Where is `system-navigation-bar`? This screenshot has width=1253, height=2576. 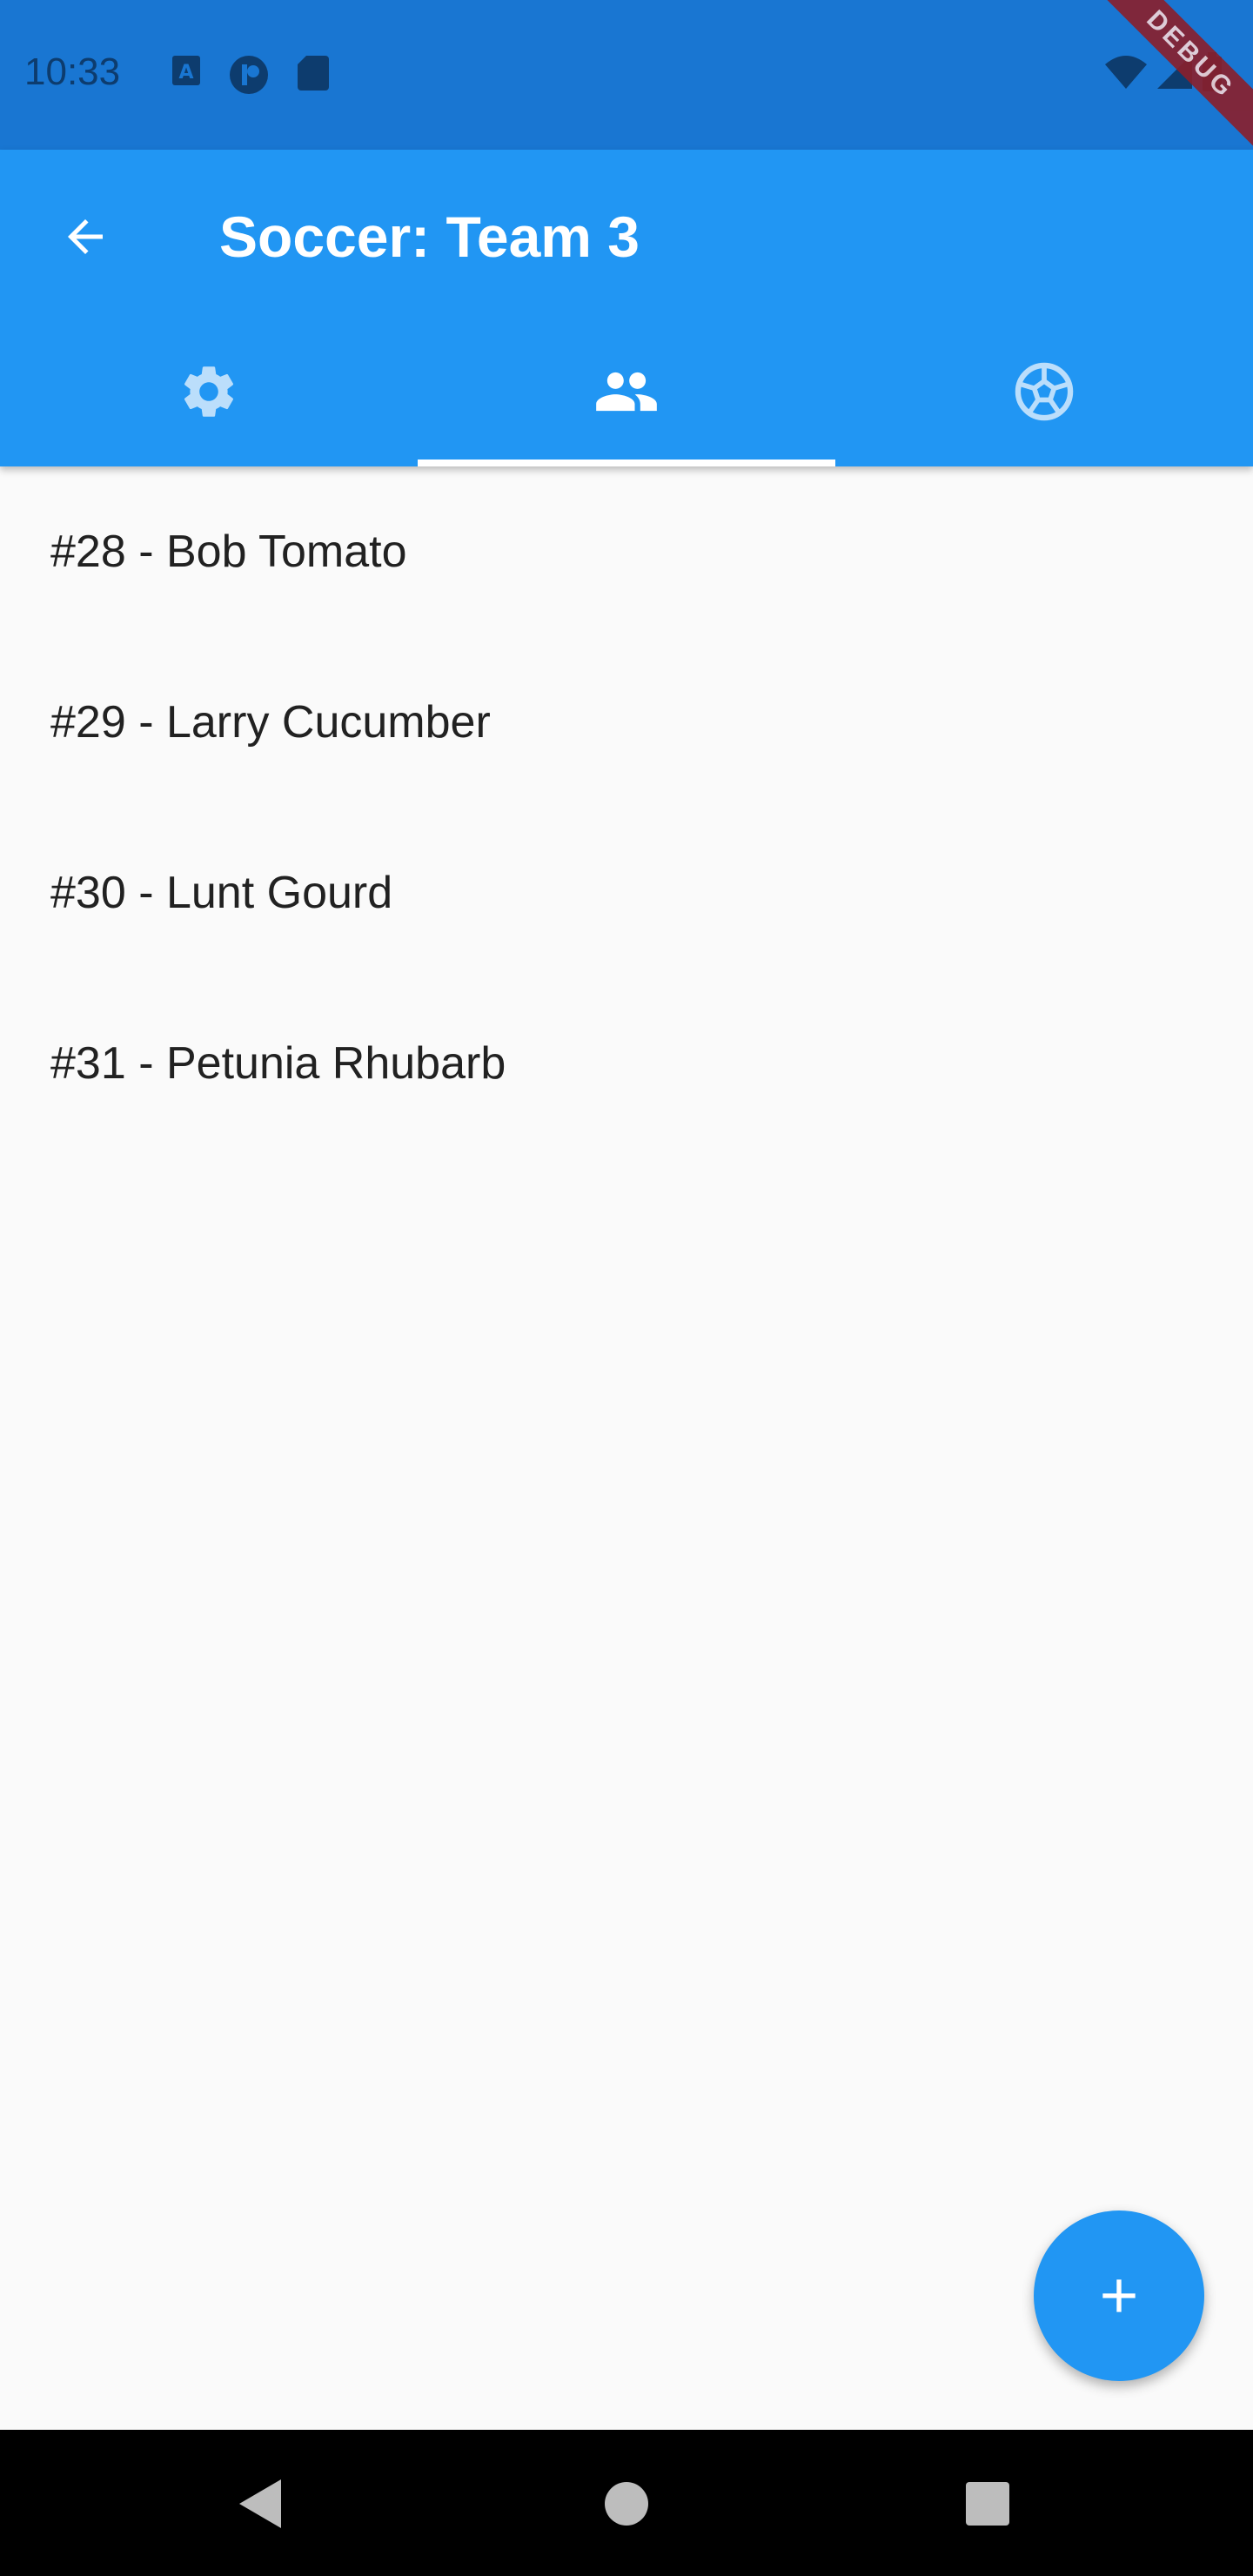
system-navigation-bar is located at coordinates (626, 2503).